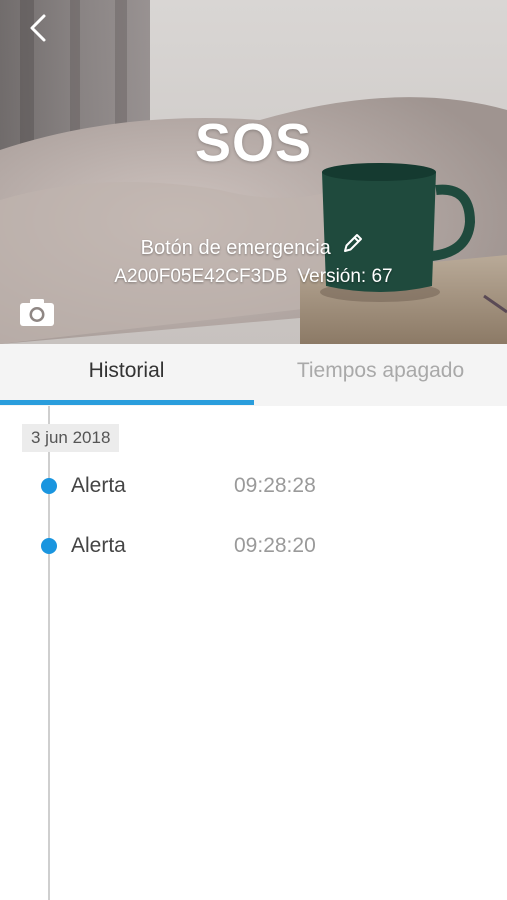  I want to click on camera-icon, so click(37, 312).